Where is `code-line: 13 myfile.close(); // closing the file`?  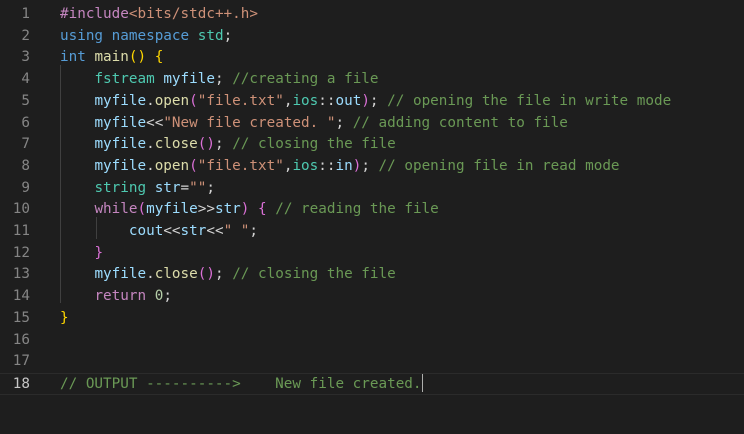
code-line: 13 myfile.close(); // closing the file is located at coordinates (372, 275).